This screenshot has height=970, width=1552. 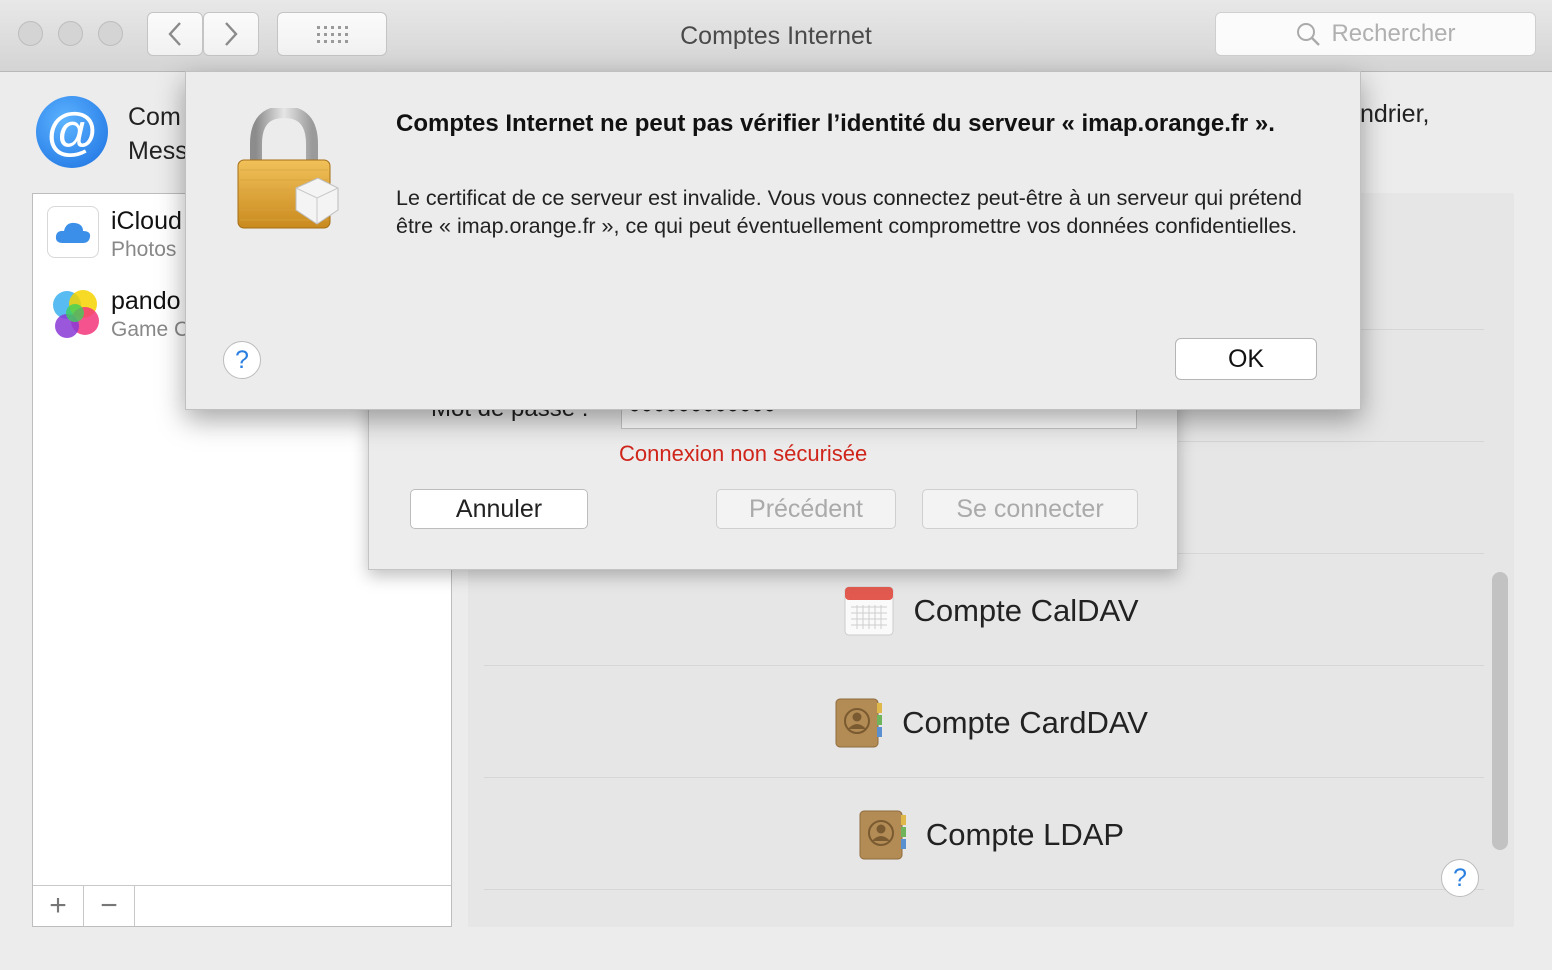 I want to click on provider-ldap: Compte LDAP, so click(x=991, y=835).